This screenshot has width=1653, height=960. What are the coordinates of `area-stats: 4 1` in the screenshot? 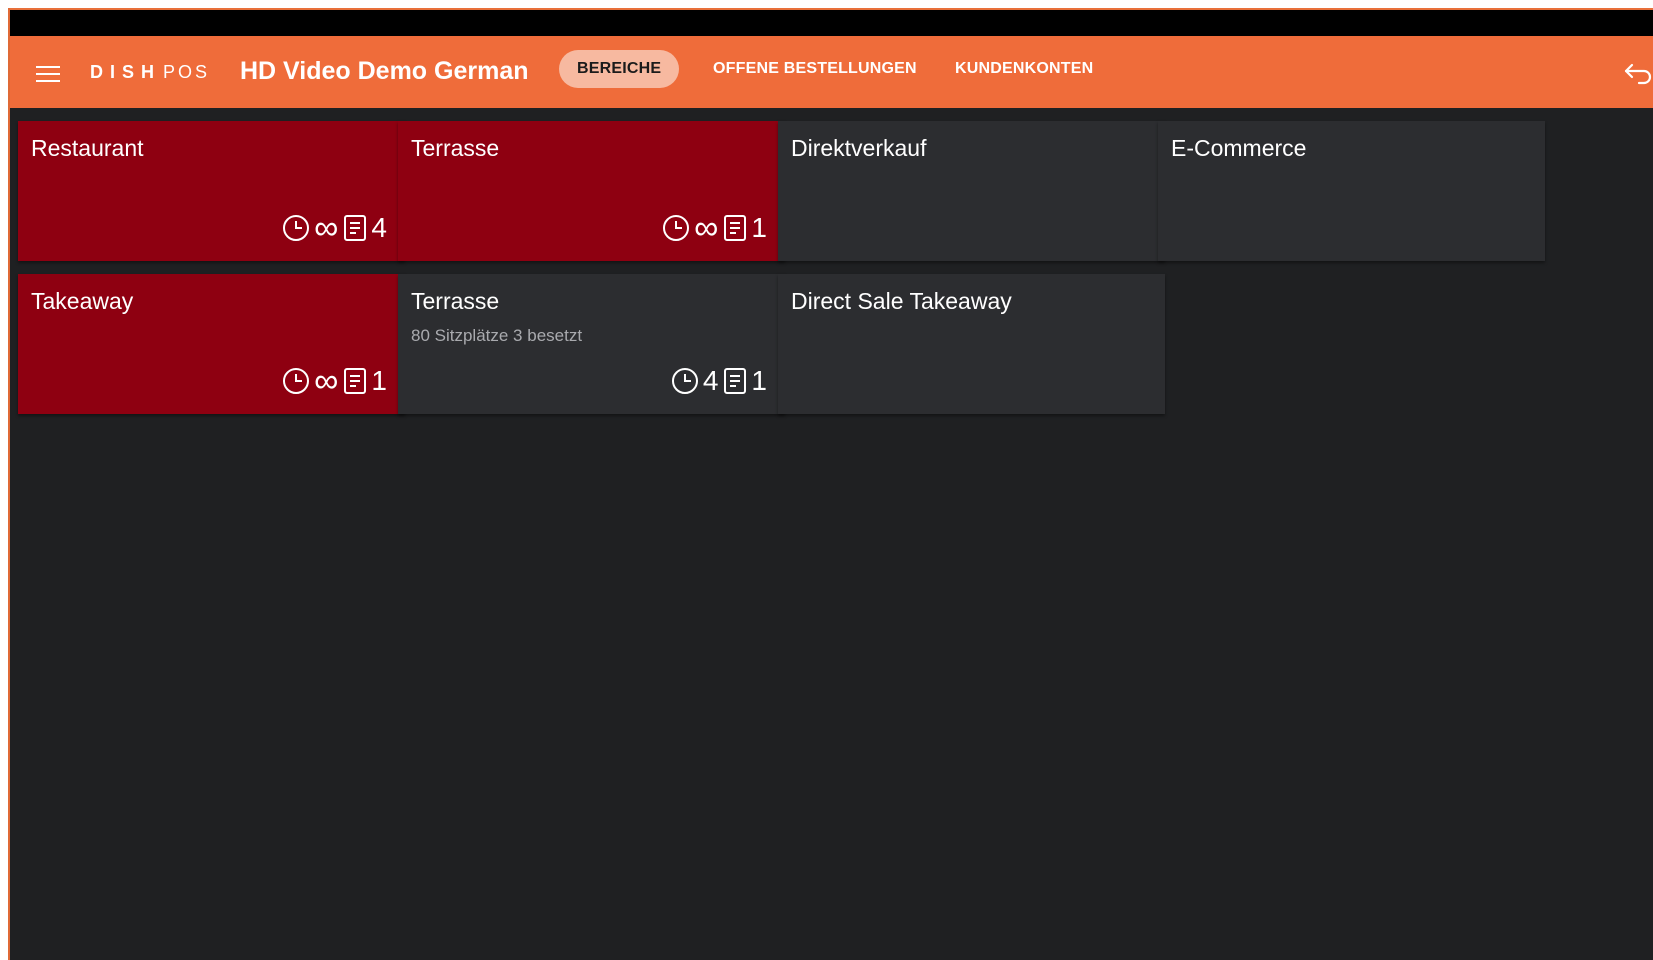 It's located at (720, 381).